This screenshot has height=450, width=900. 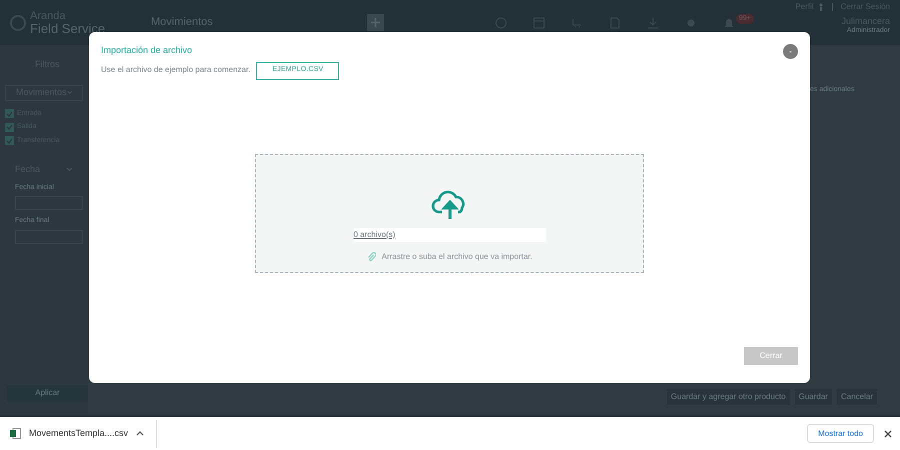 I want to click on download-file-name: MovementsTempla....csv, so click(x=78, y=433).